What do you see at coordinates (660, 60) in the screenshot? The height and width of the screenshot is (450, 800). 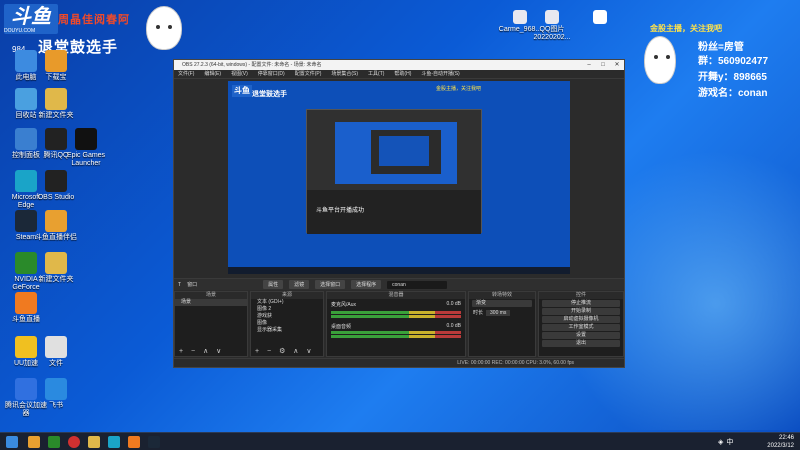 I see `cat-mascot-icon` at bounding box center [660, 60].